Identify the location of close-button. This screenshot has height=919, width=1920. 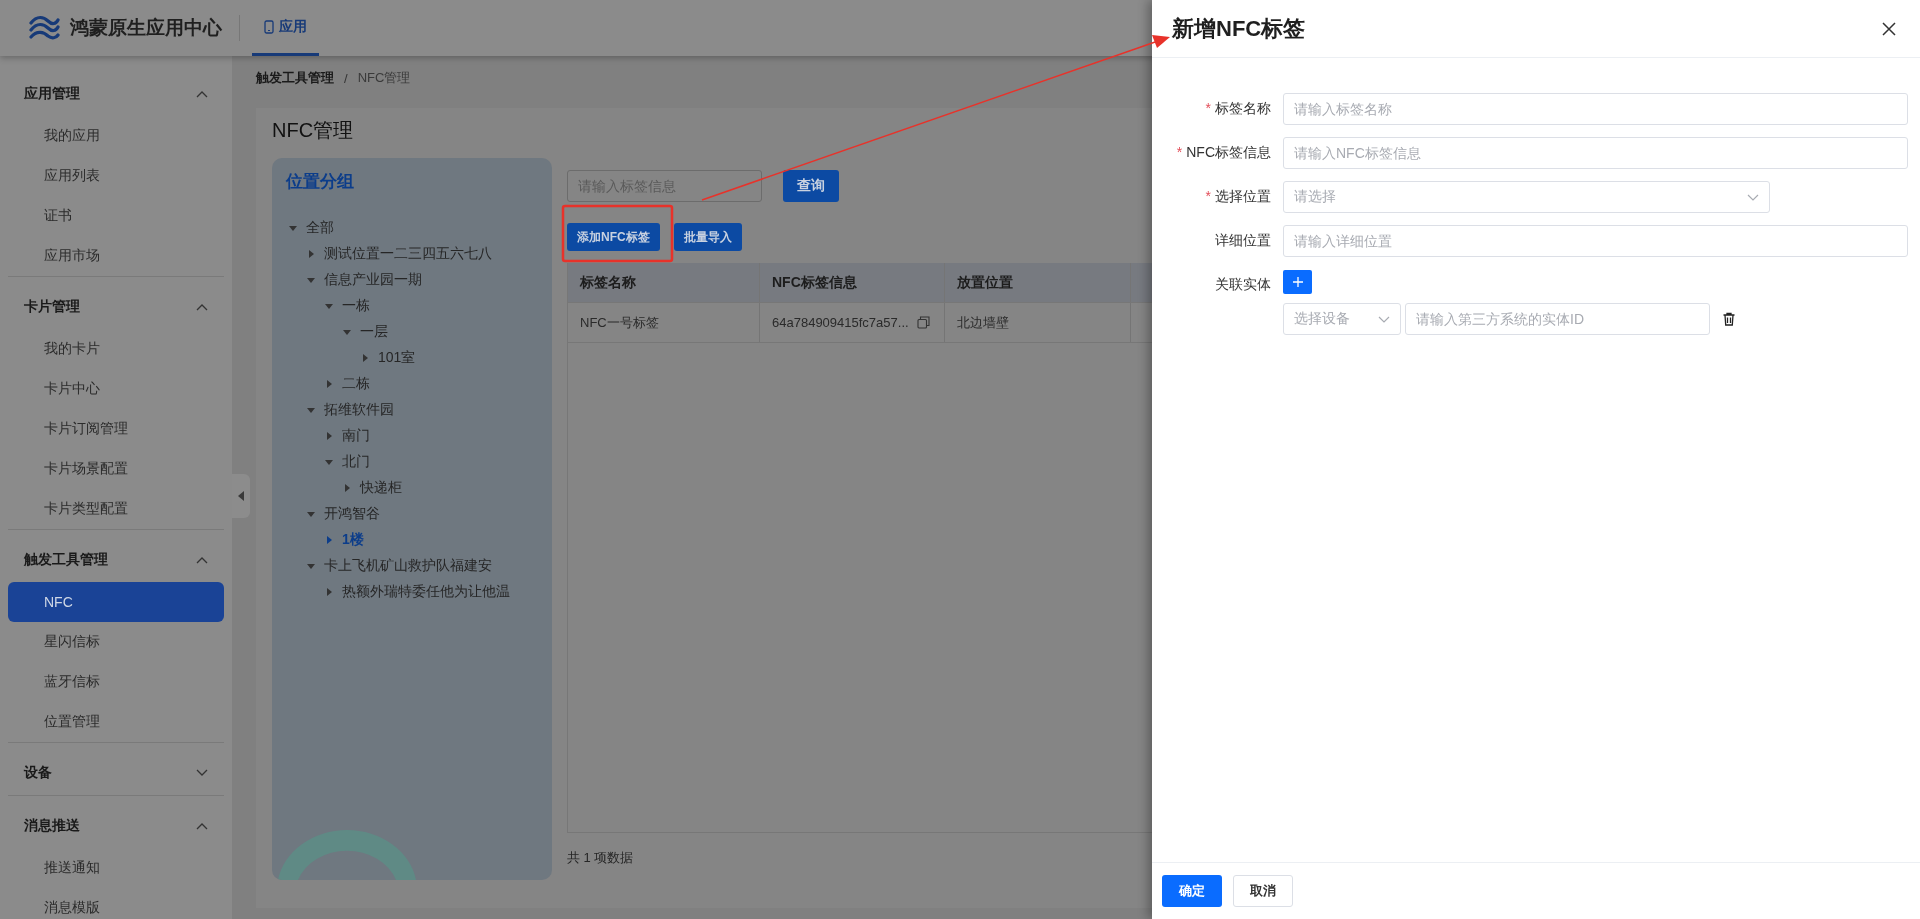
(1889, 28).